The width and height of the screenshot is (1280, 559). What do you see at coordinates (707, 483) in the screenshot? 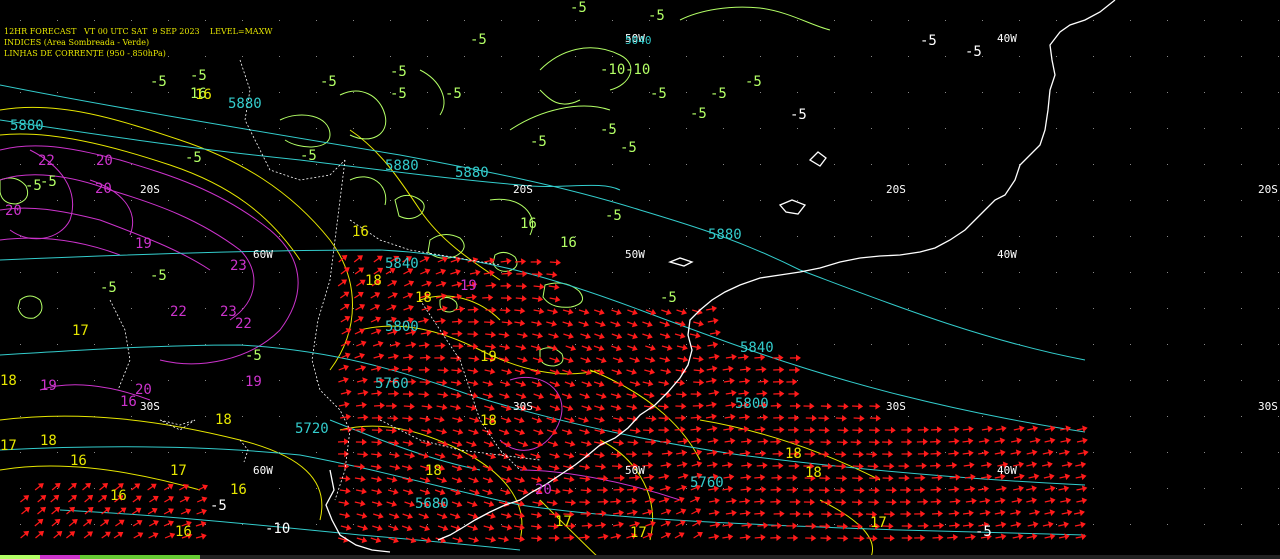
I see `geopotential-label: 5760` at bounding box center [707, 483].